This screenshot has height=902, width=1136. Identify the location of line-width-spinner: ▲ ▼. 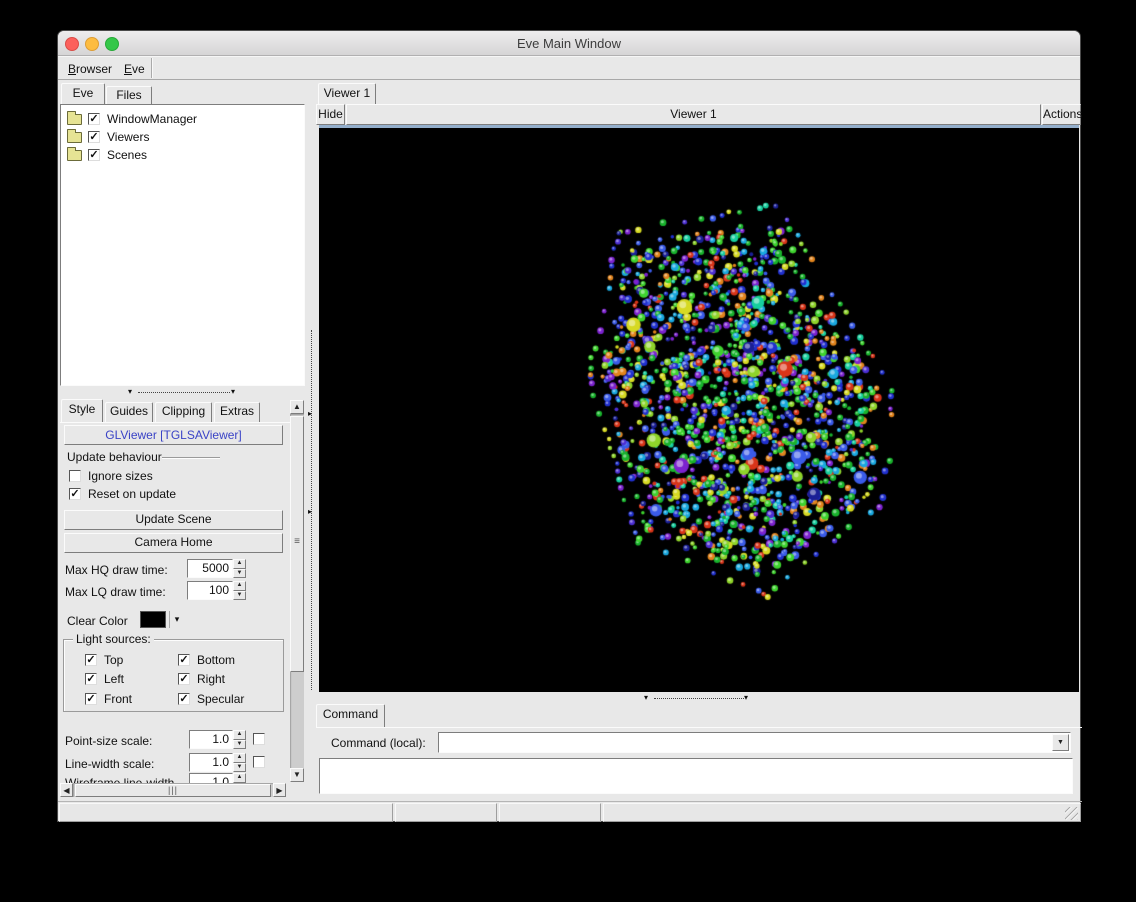
(239, 762).